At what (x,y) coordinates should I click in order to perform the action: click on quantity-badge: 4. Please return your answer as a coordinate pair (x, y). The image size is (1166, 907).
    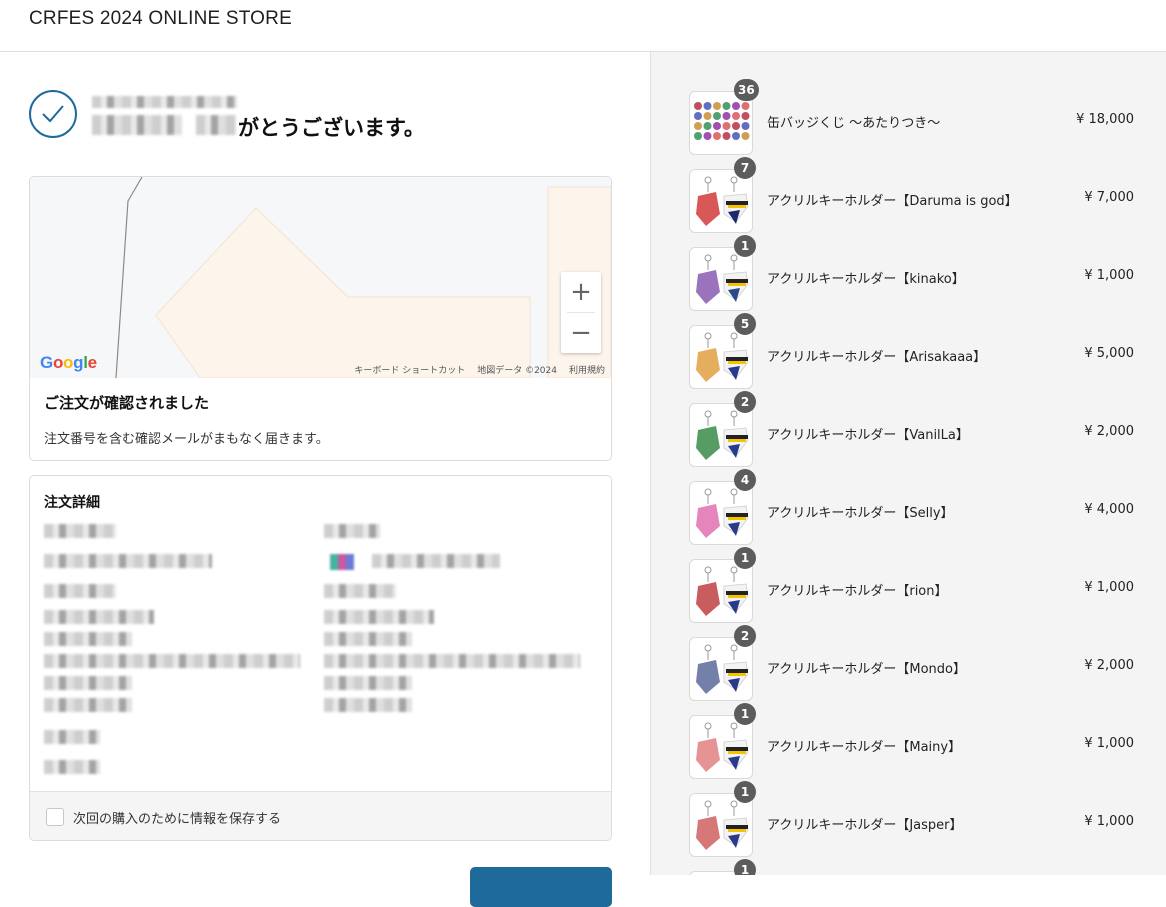
    Looking at the image, I should click on (745, 480).